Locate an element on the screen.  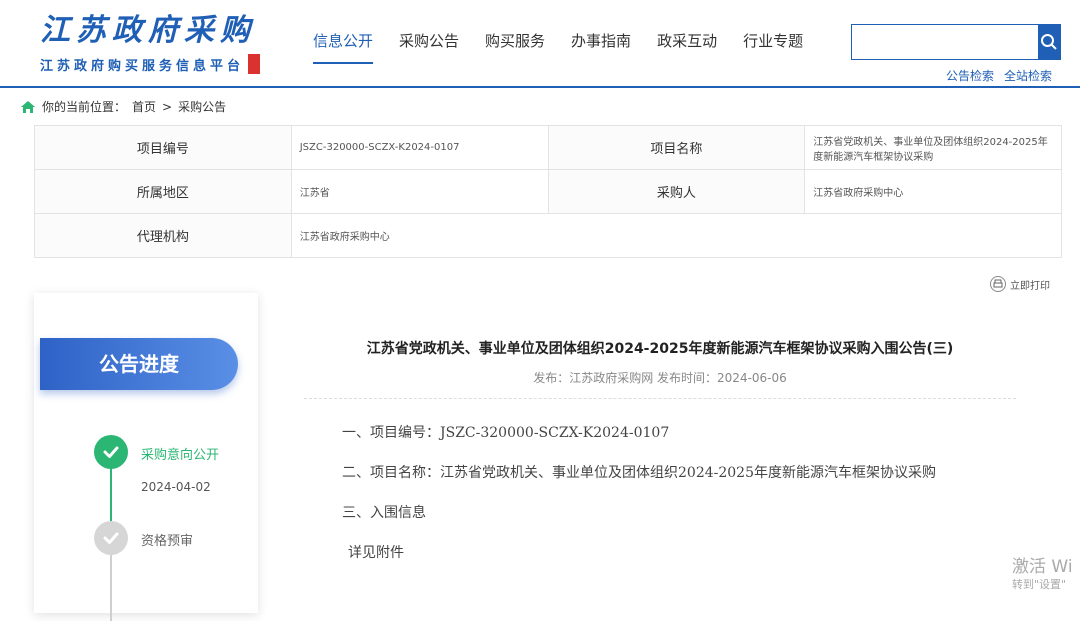
logo-title: 江苏政府采购 is located at coordinates (148, 30).